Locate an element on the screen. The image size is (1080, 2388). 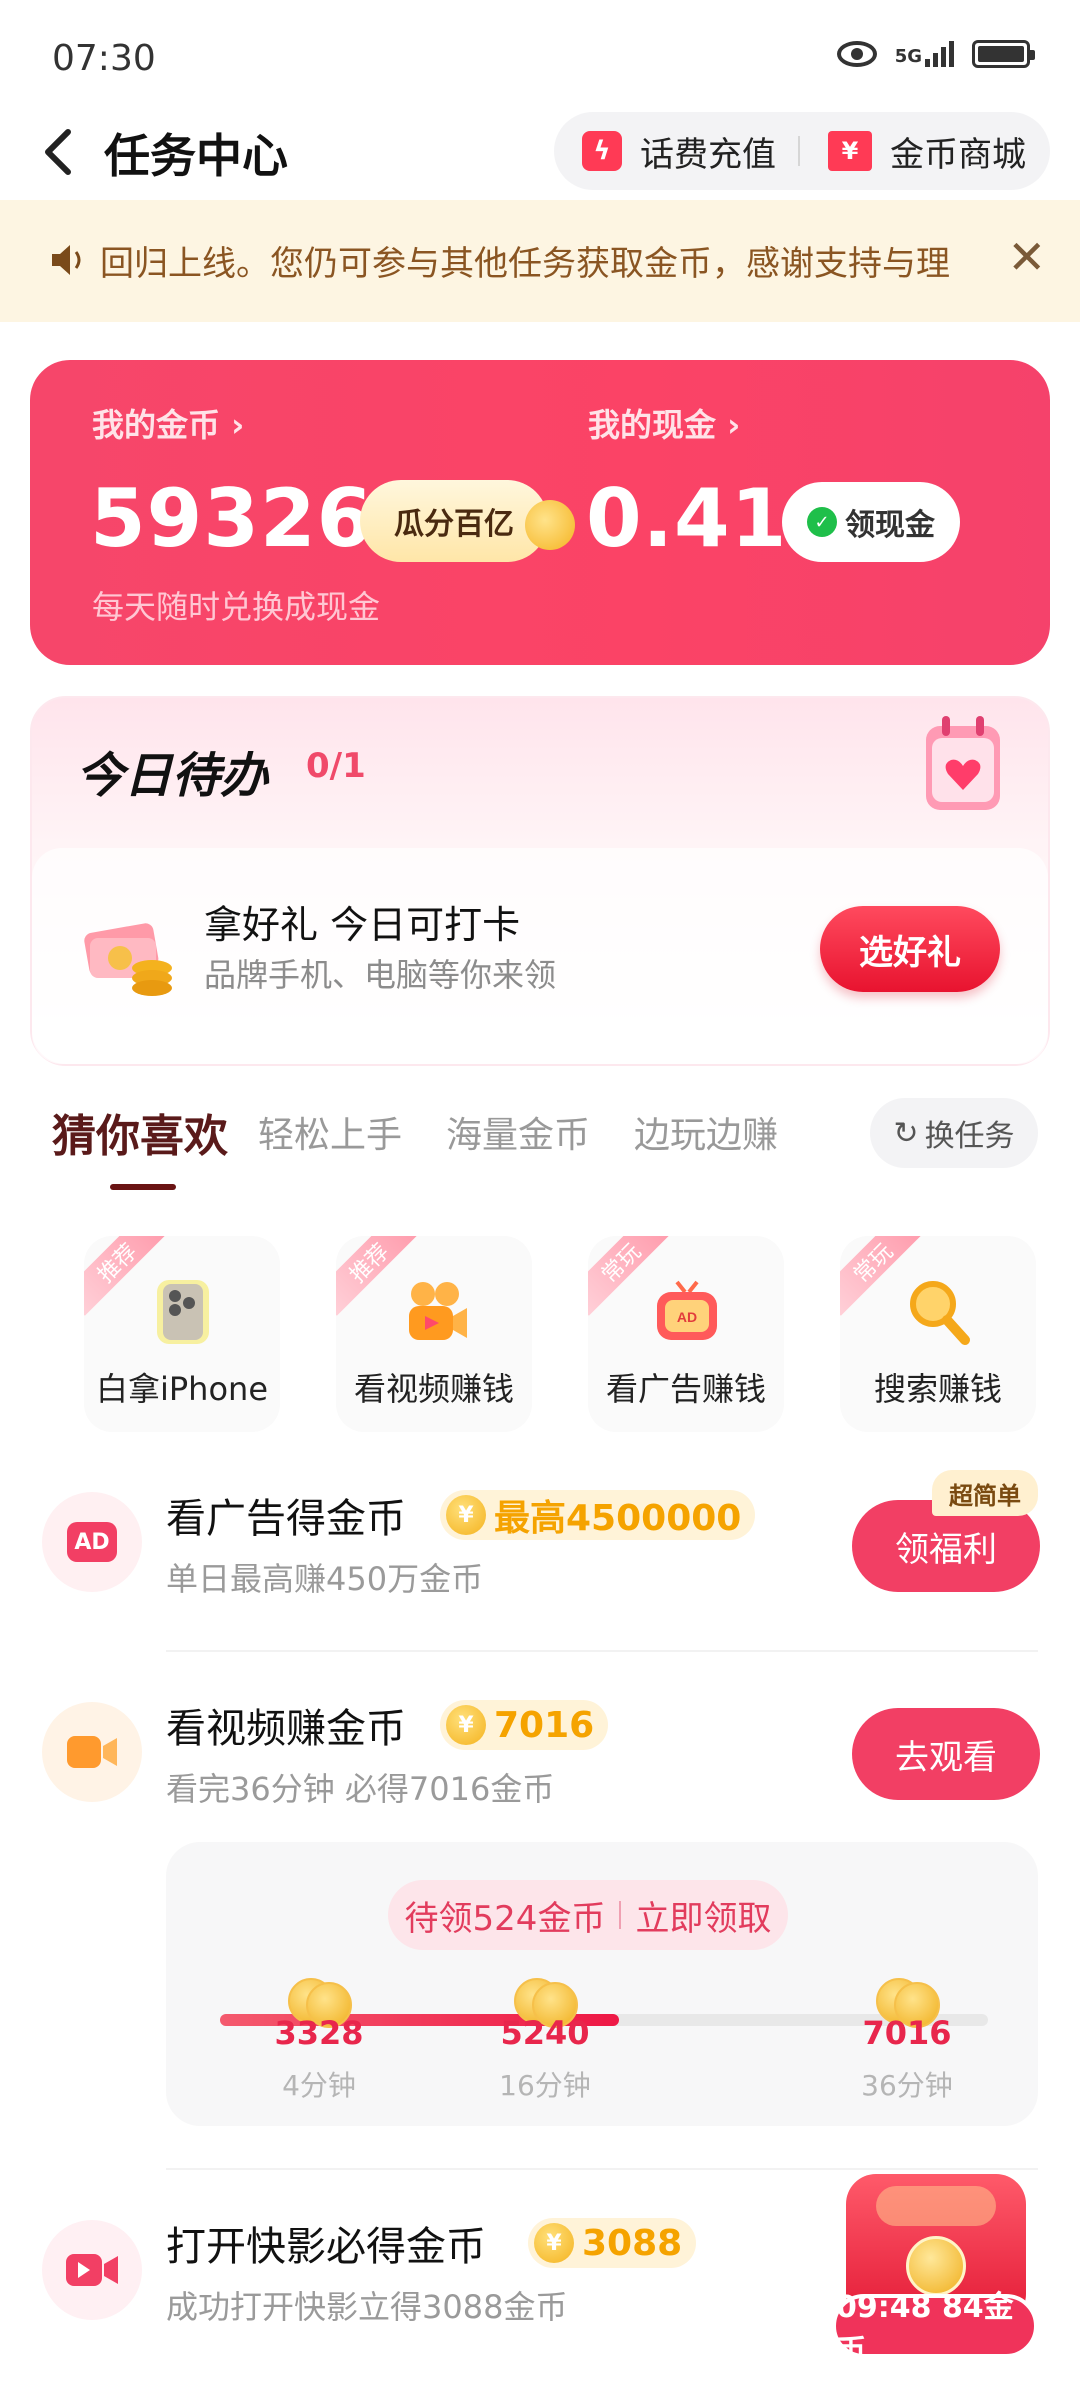
today-todo-card: 今日待办 0/1 拿好礼 今日可打卡 品牌手机、电脑等你来领 选好礼 is located at coordinates (540, 881).